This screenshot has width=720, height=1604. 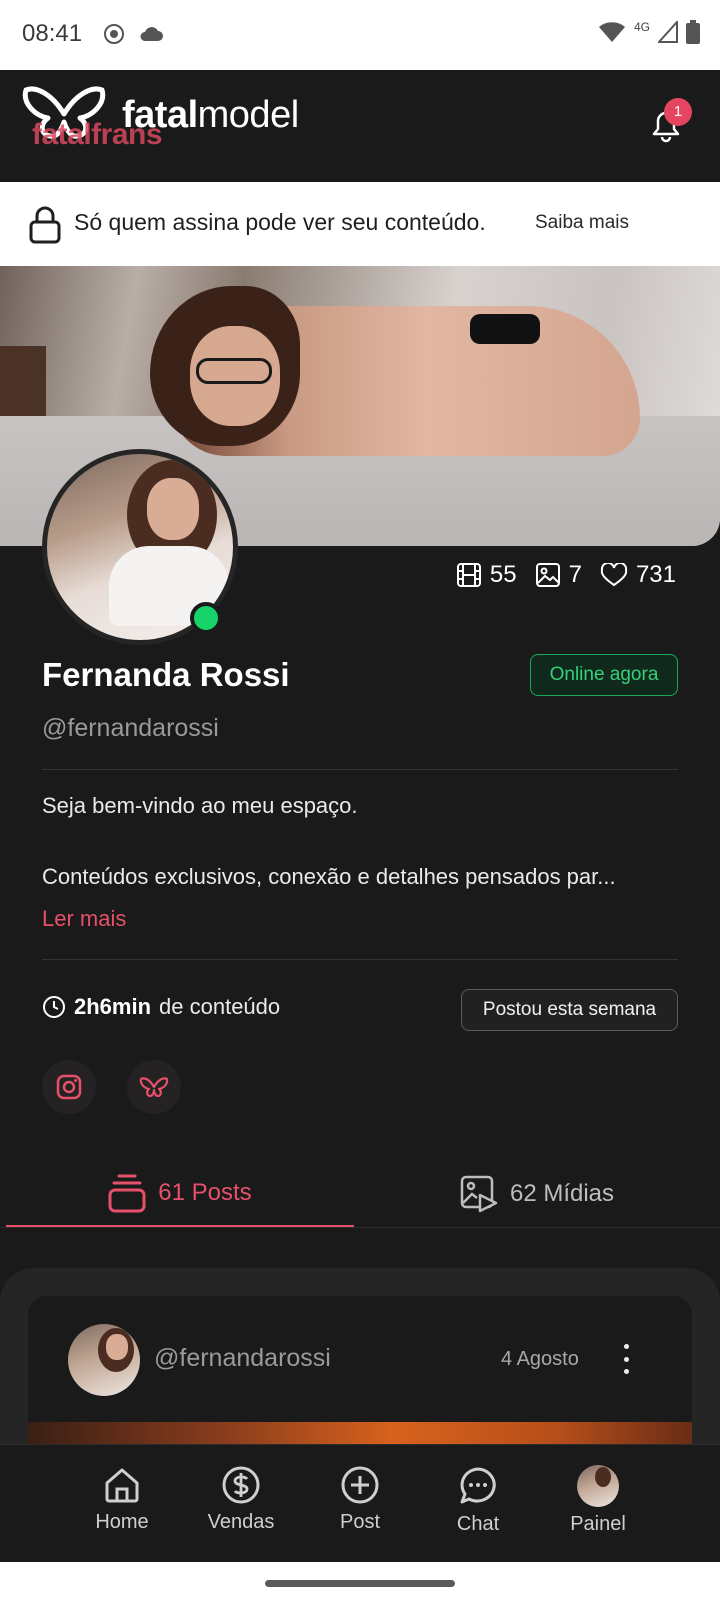 I want to click on activity-badge: Postou esta semana, so click(x=569, y=1010).